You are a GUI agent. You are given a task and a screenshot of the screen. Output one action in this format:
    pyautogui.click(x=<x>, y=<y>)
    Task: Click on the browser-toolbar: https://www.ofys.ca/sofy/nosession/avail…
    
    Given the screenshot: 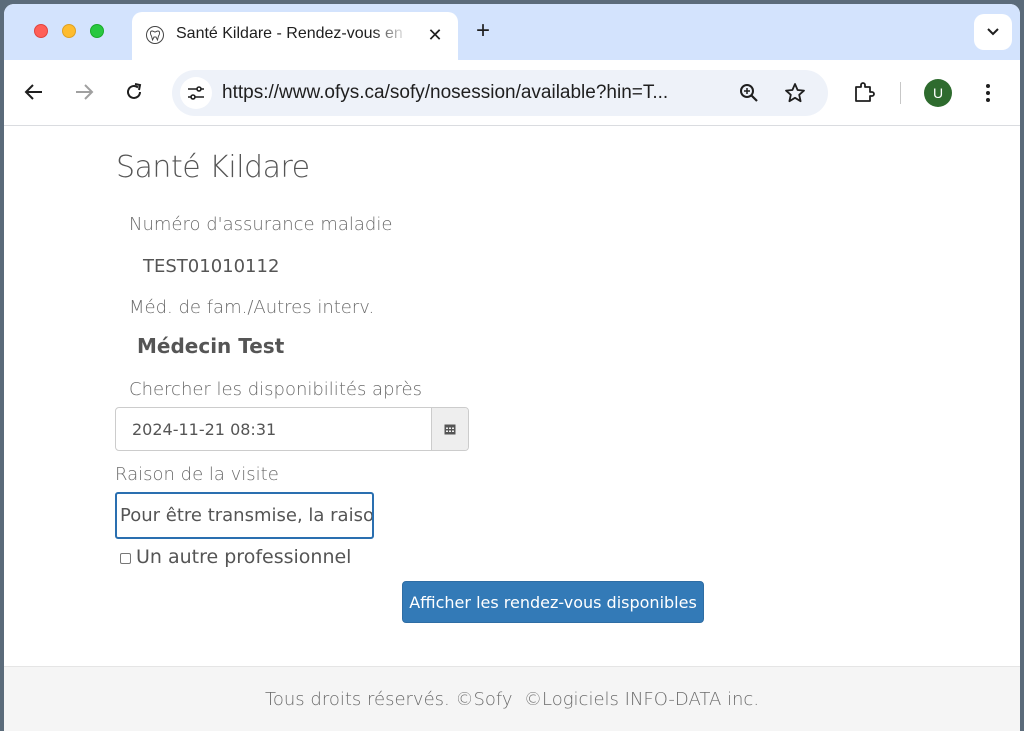 What is the action you would take?
    pyautogui.click(x=512, y=93)
    